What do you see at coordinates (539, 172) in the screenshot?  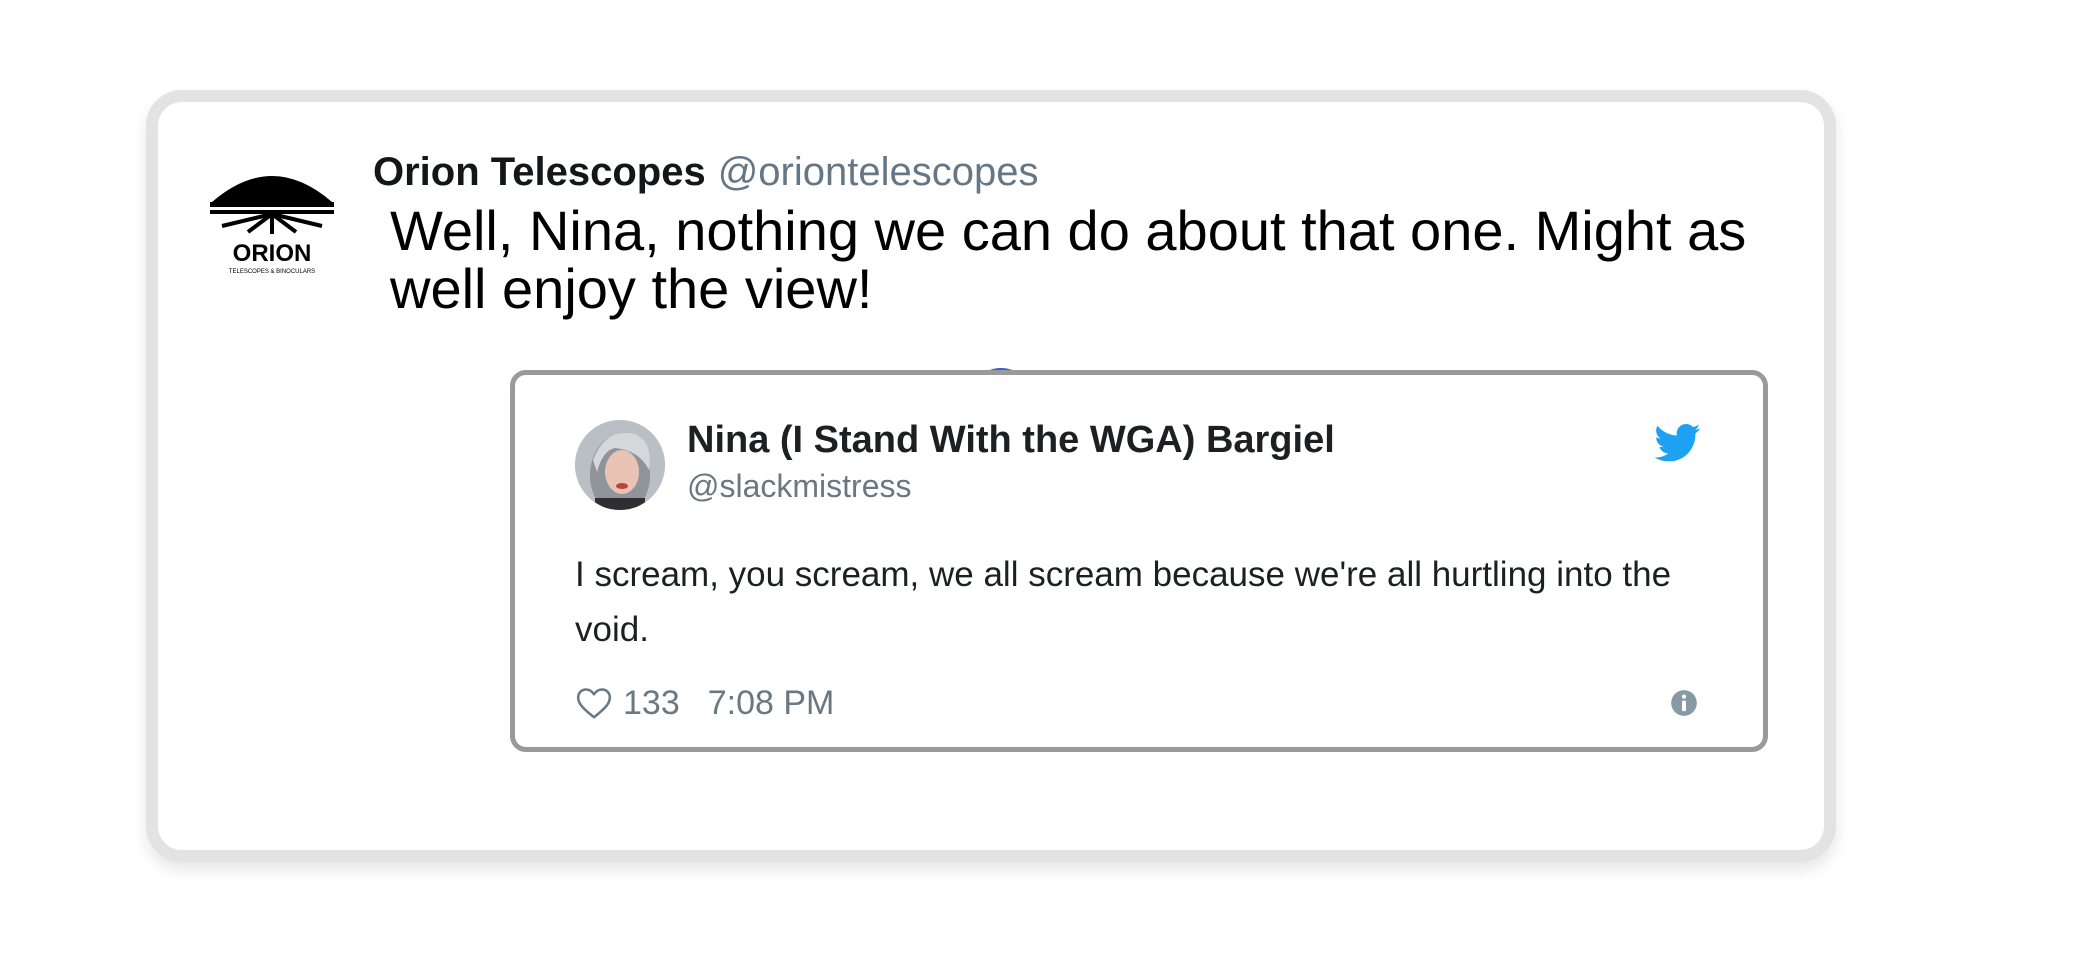 I see `author-name: Orion Telescopes` at bounding box center [539, 172].